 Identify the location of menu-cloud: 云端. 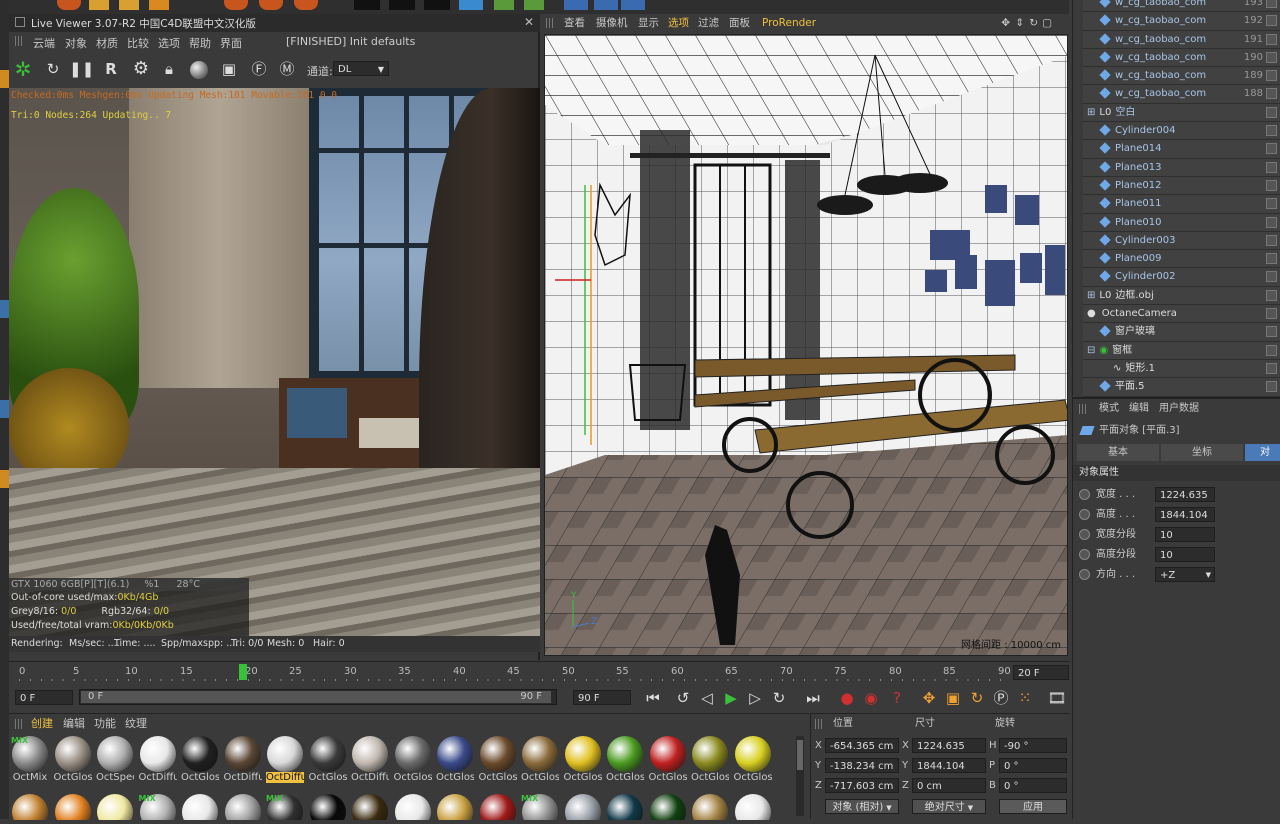
(44, 43).